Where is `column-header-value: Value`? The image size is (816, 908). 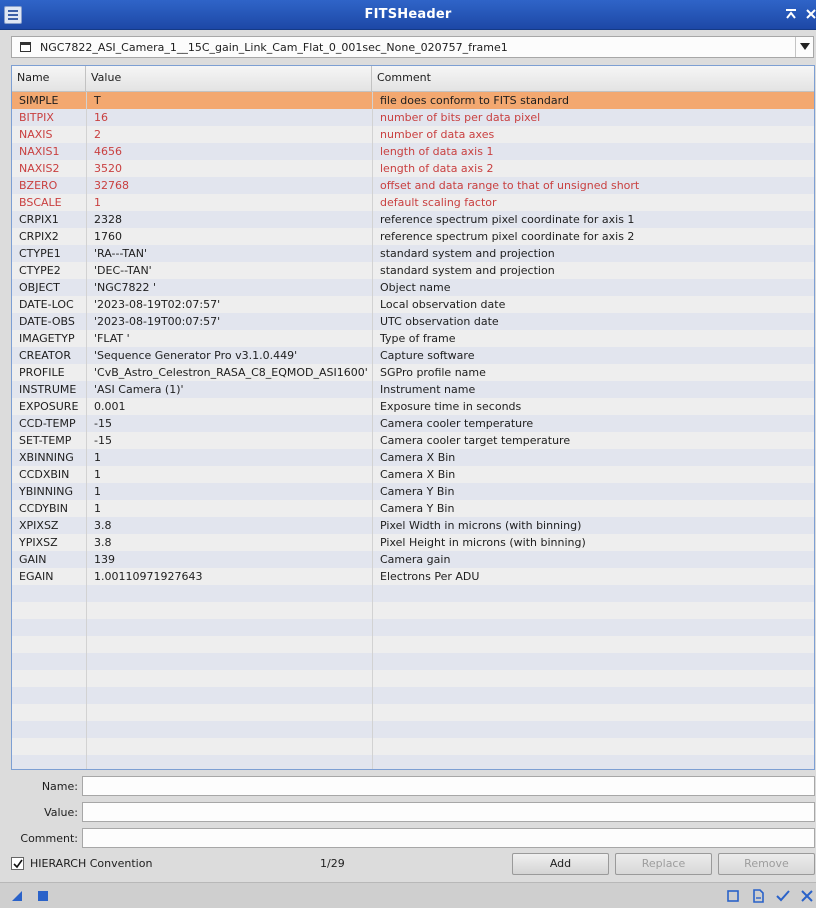
column-header-value: Value is located at coordinates (229, 79).